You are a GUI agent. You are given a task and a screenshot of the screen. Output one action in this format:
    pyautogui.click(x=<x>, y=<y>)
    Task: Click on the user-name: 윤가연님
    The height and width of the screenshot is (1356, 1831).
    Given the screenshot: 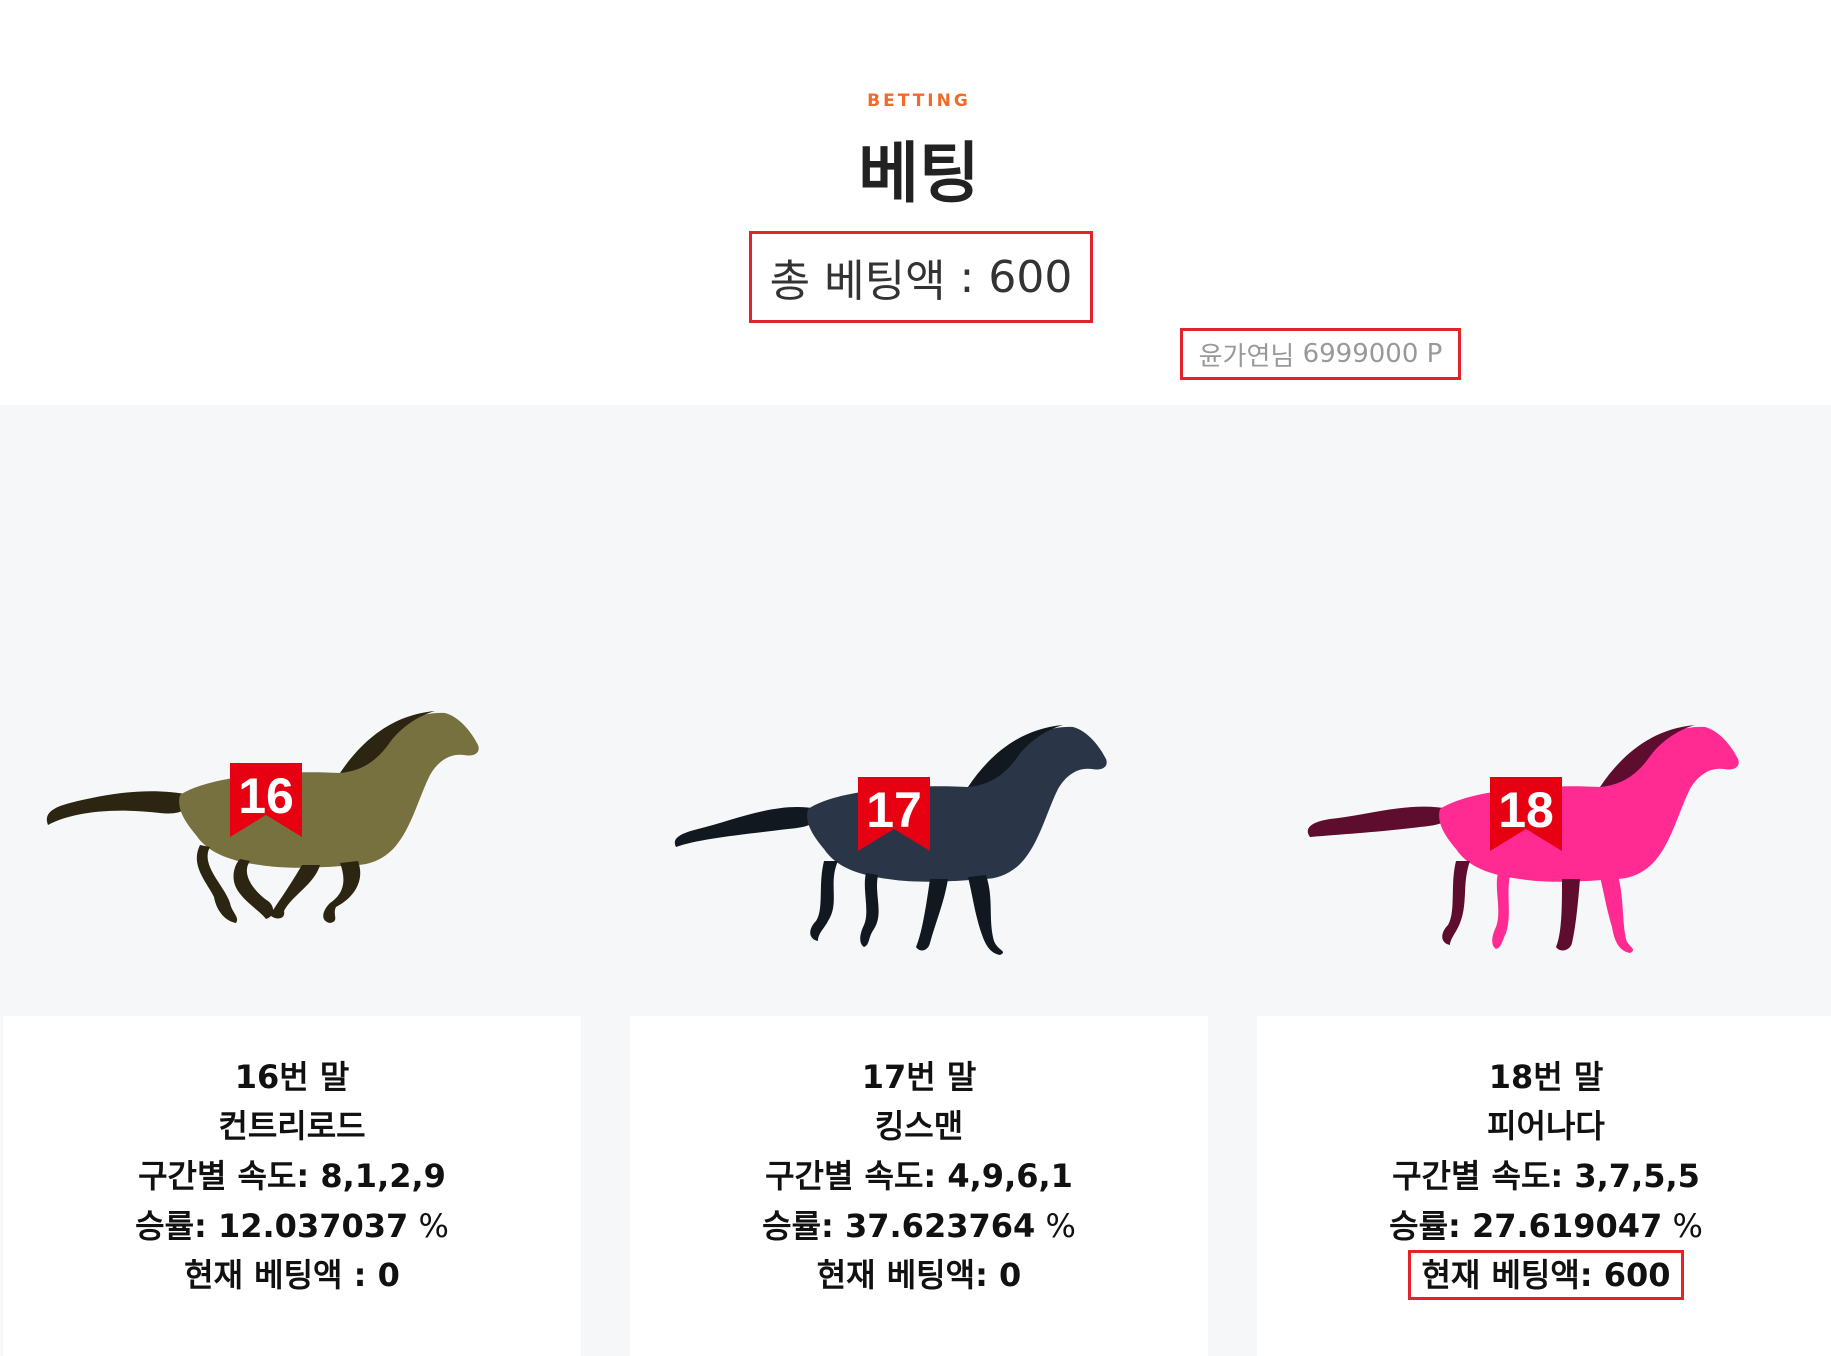 What is the action you would take?
    pyautogui.click(x=1246, y=356)
    